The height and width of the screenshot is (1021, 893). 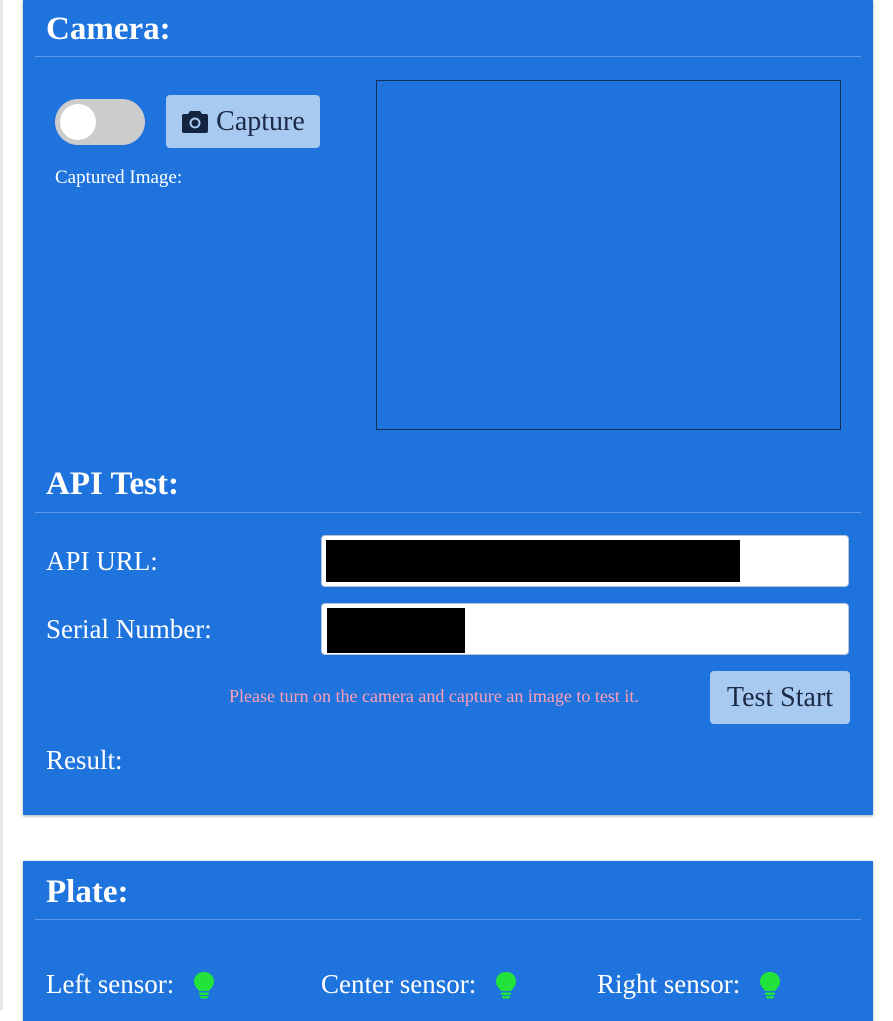 What do you see at coordinates (399, 984) in the screenshot?
I see `center-sensor-label: Center sensor:` at bounding box center [399, 984].